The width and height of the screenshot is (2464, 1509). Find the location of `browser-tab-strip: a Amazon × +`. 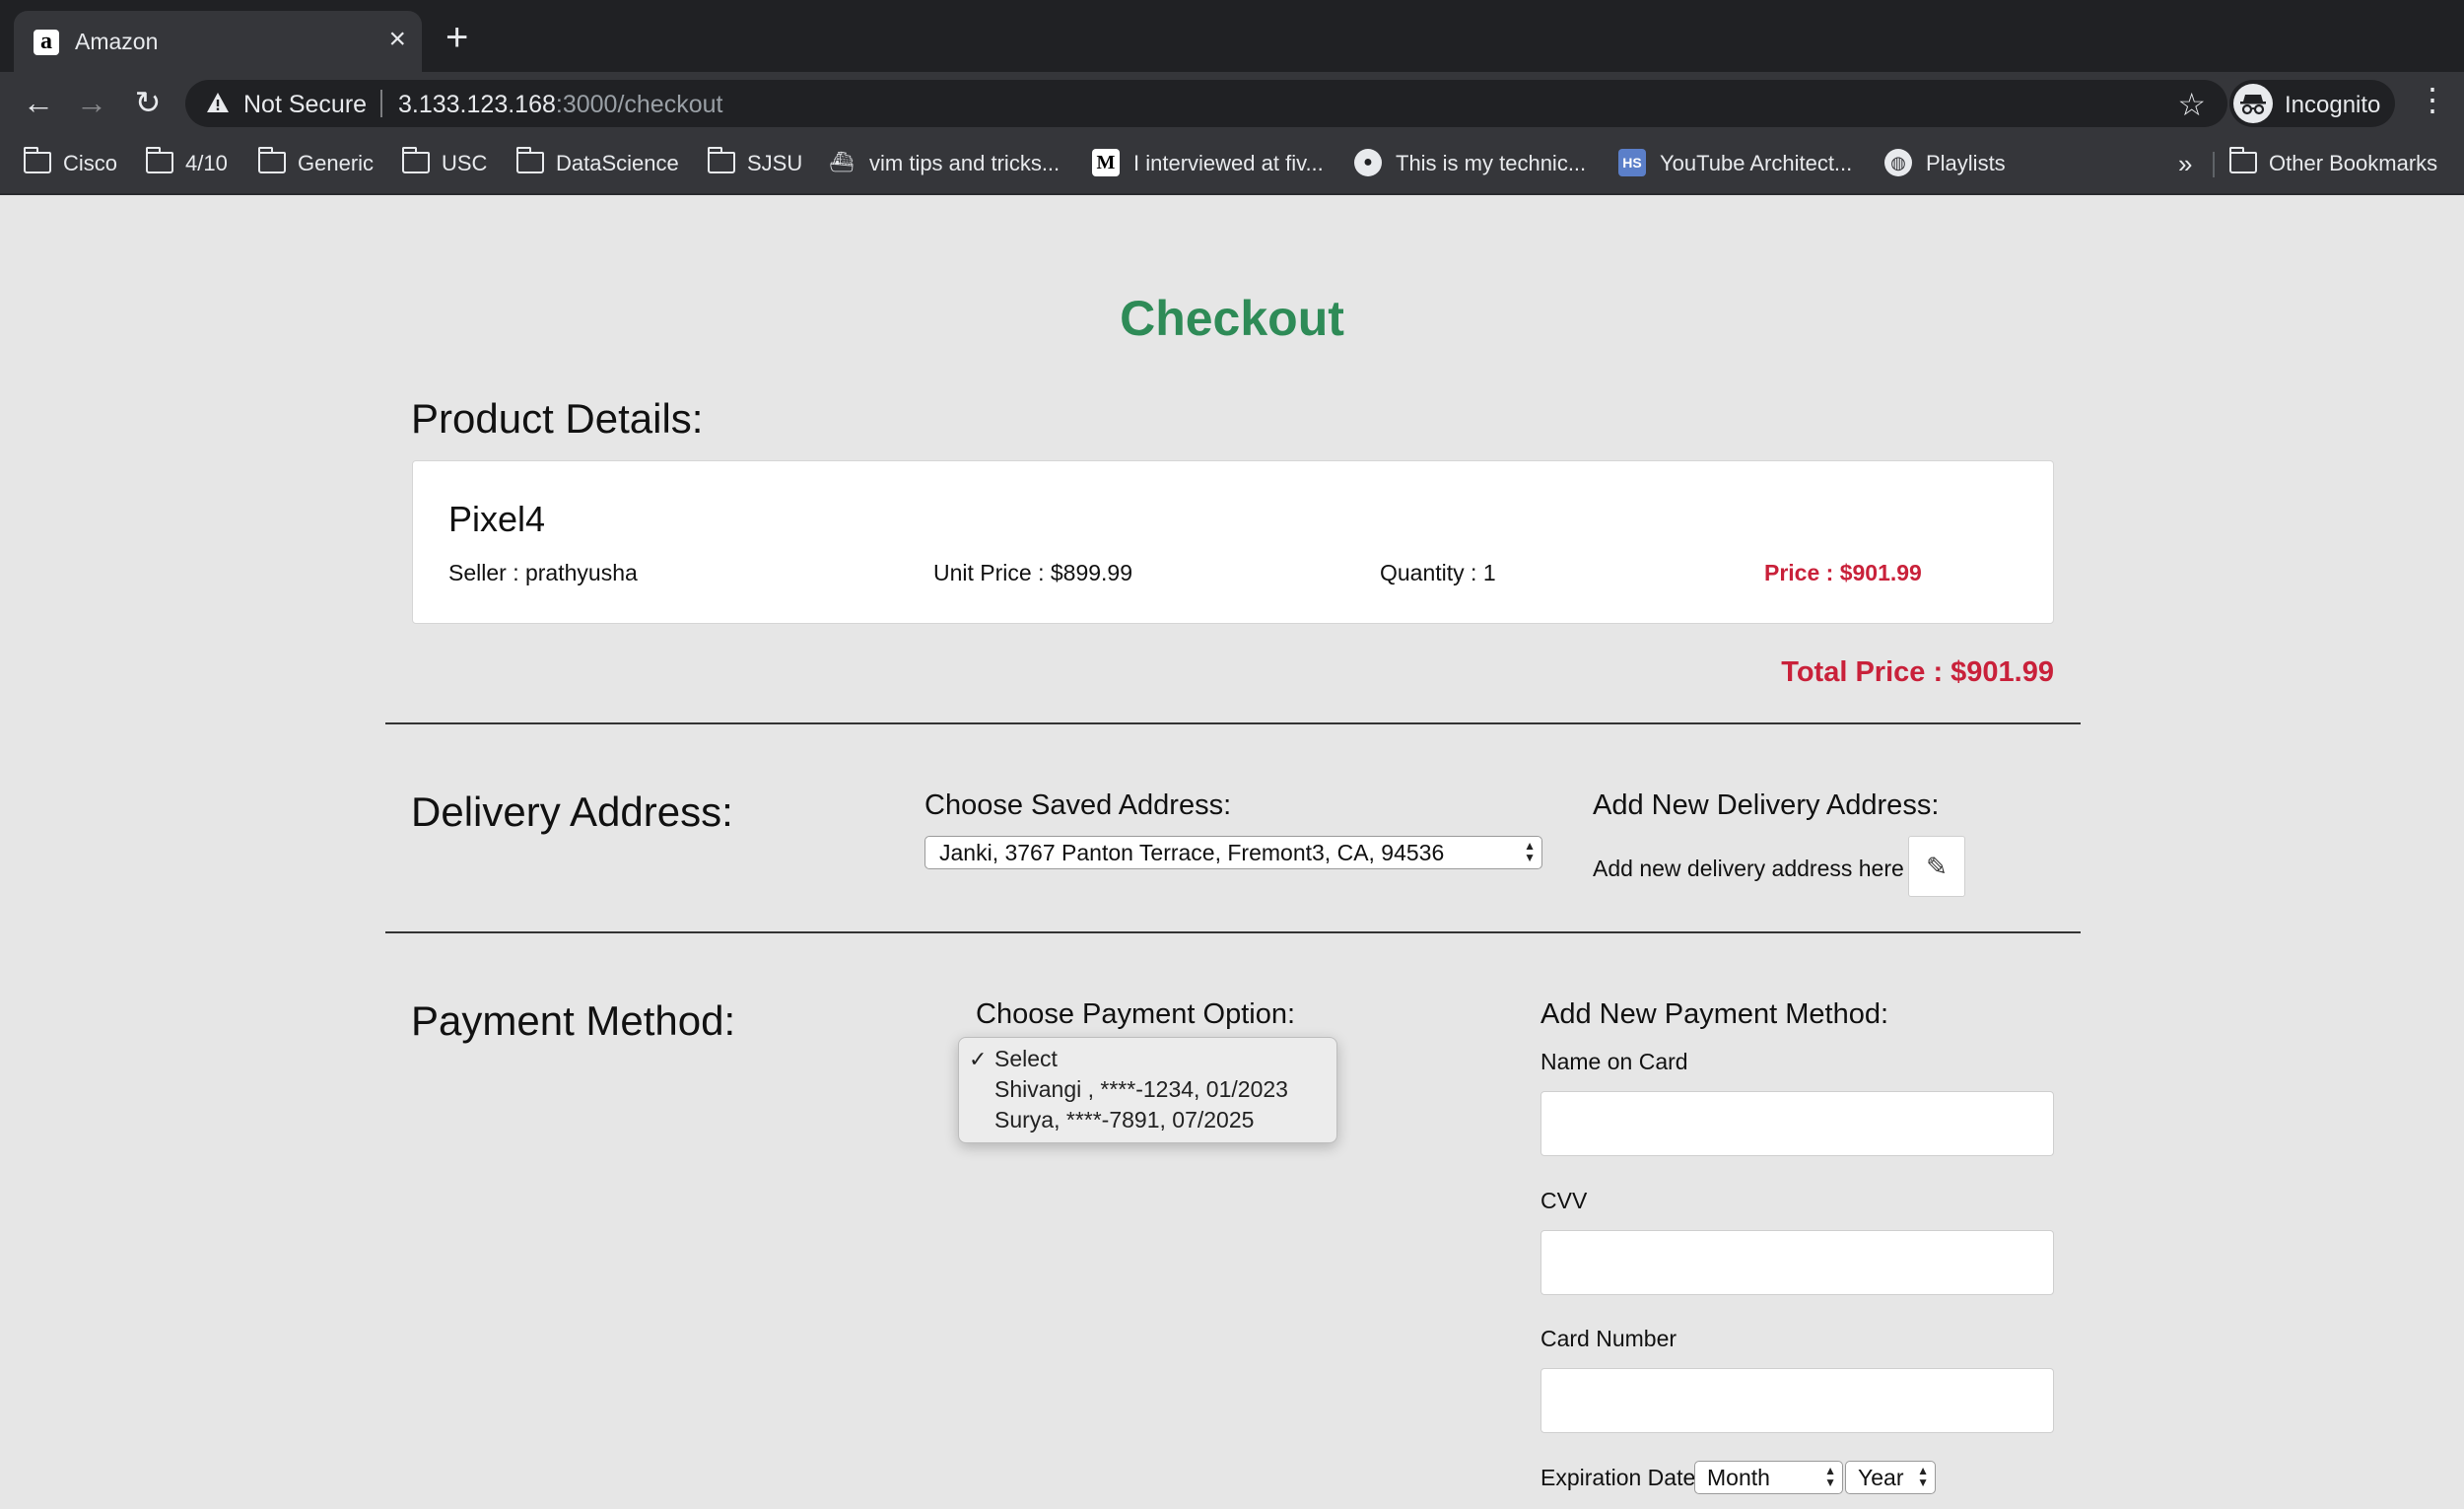

browser-tab-strip: a Amazon × + is located at coordinates (1232, 36).